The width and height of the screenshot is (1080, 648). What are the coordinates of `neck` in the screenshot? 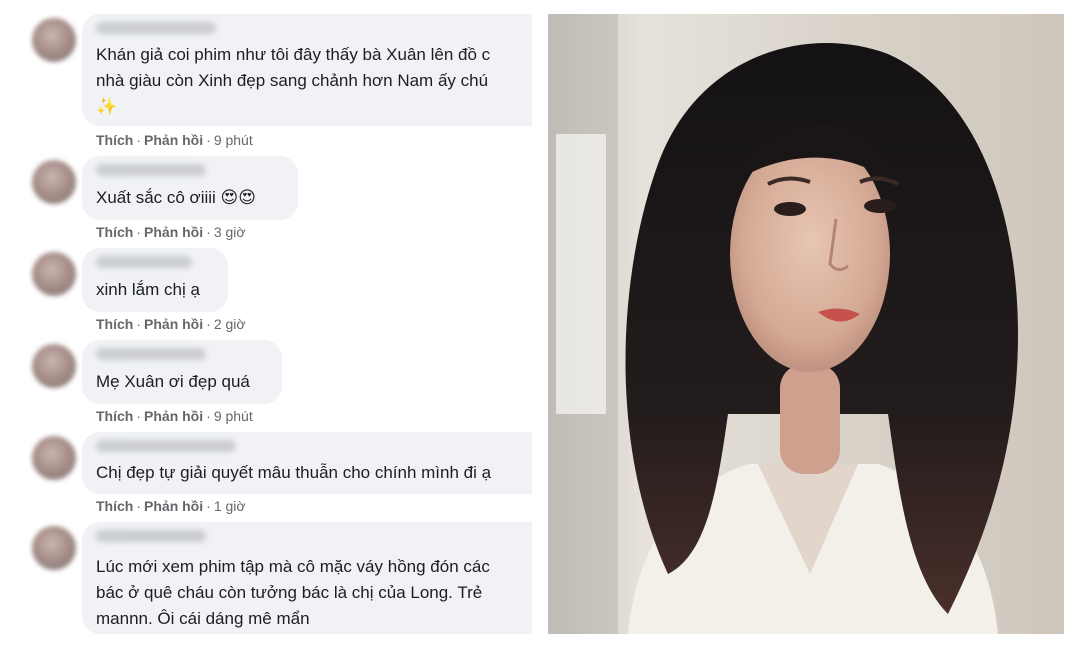 It's located at (810, 419).